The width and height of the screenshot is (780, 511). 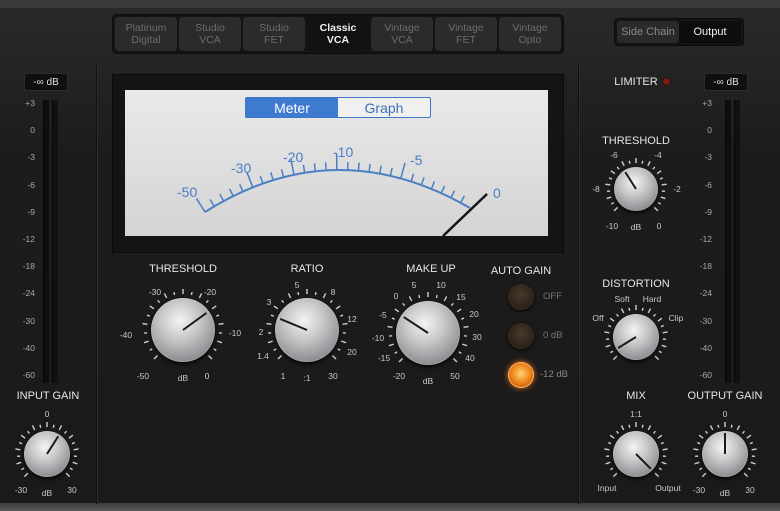 What do you see at coordinates (183, 378) in the screenshot?
I see `threshold-unit-label: dB` at bounding box center [183, 378].